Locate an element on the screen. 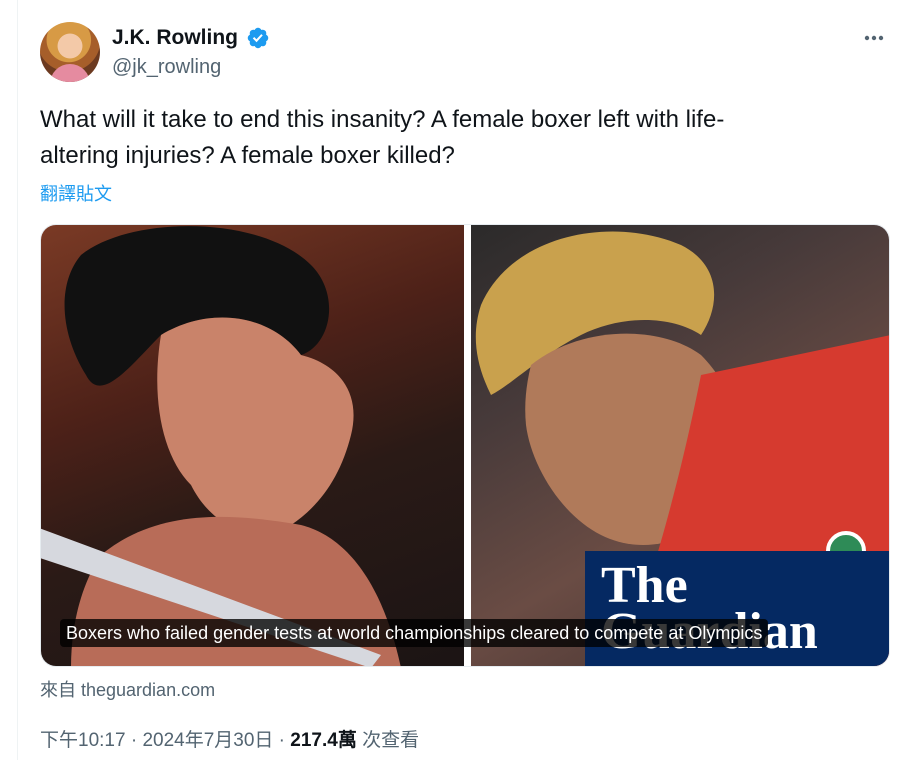 This screenshot has width=920, height=760. tweet-time: 下午10:17 is located at coordinates (83, 740).